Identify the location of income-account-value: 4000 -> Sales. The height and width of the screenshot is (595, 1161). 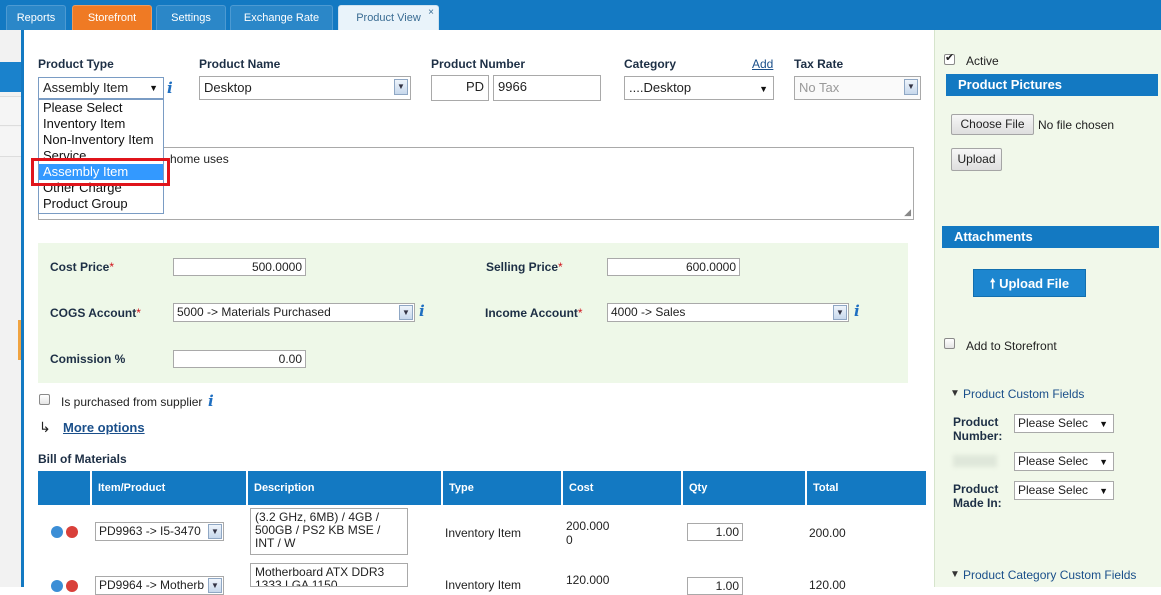
(648, 312).